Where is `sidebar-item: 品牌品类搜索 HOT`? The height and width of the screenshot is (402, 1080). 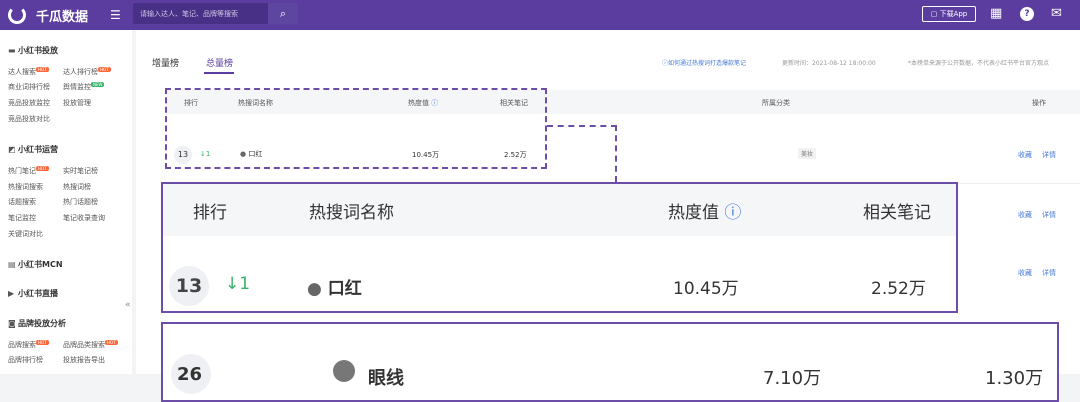 sidebar-item: 品牌品类搜索 HOT is located at coordinates (90, 345).